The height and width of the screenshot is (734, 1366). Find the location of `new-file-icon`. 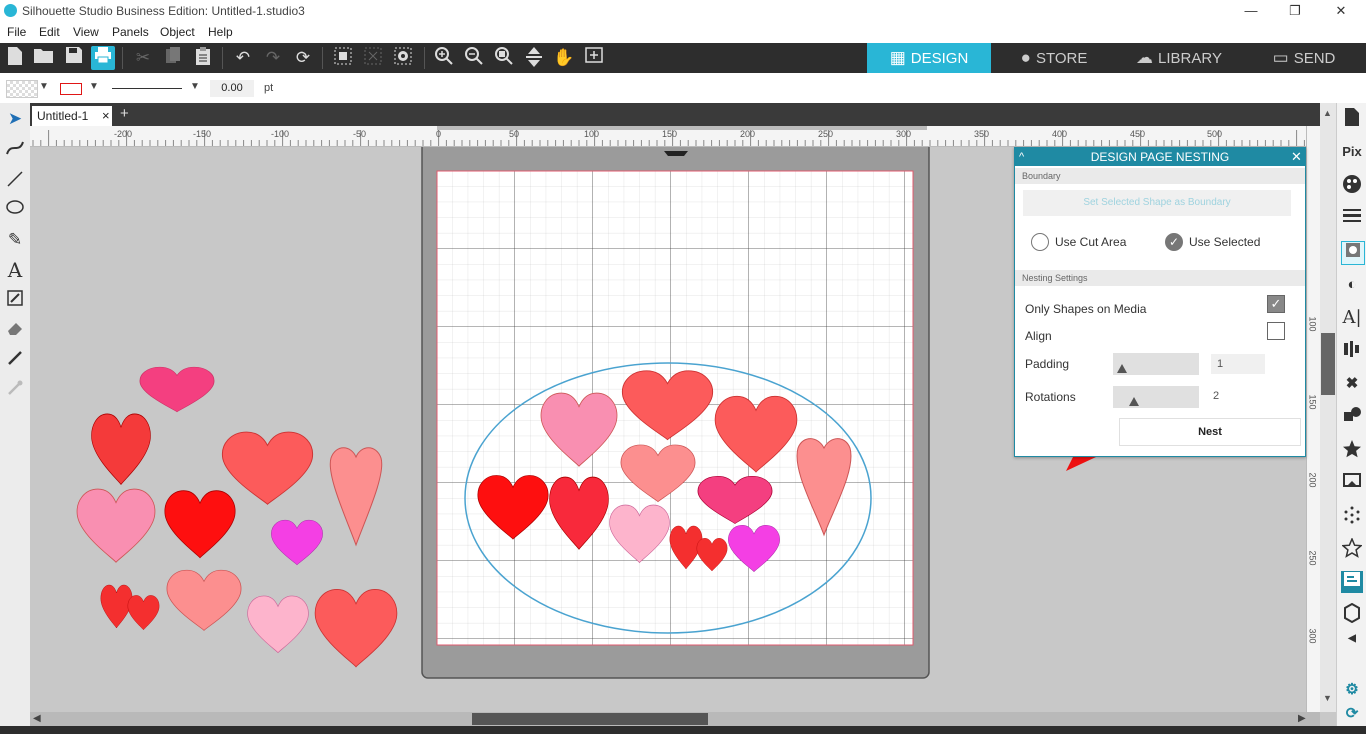

new-file-icon is located at coordinates (15, 58).